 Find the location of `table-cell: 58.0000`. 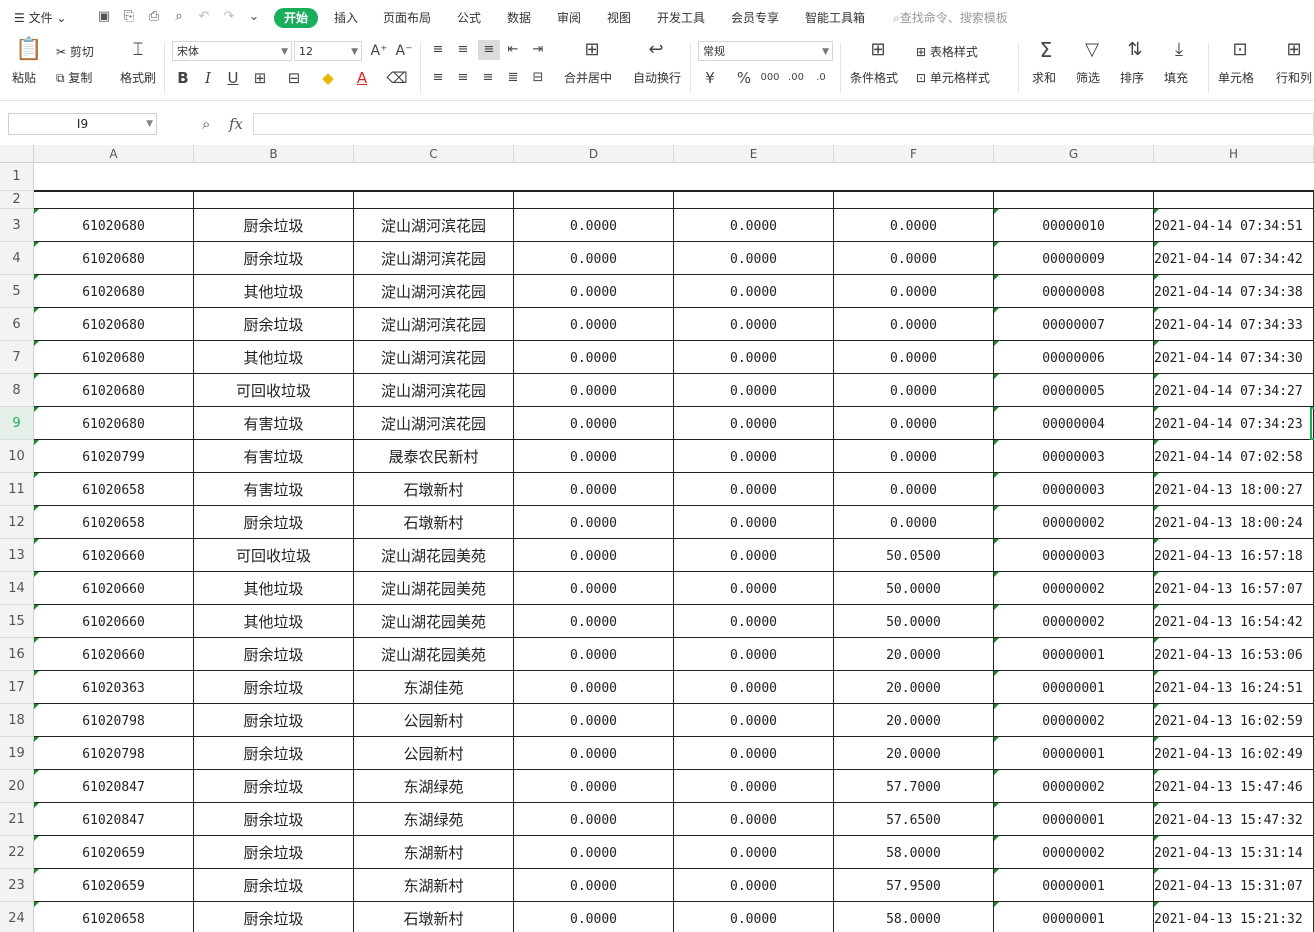

table-cell: 58.0000 is located at coordinates (914, 852).